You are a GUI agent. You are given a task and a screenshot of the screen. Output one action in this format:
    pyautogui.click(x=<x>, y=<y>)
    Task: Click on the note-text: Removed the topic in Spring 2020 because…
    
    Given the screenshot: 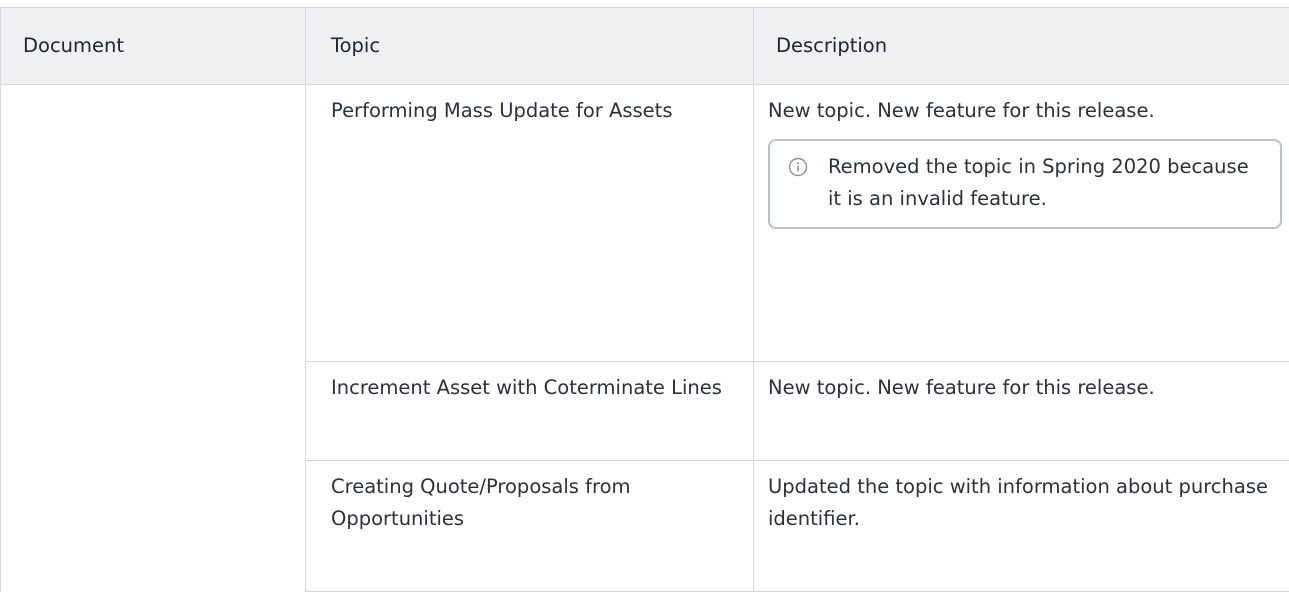 What is the action you would take?
    pyautogui.click(x=1038, y=182)
    